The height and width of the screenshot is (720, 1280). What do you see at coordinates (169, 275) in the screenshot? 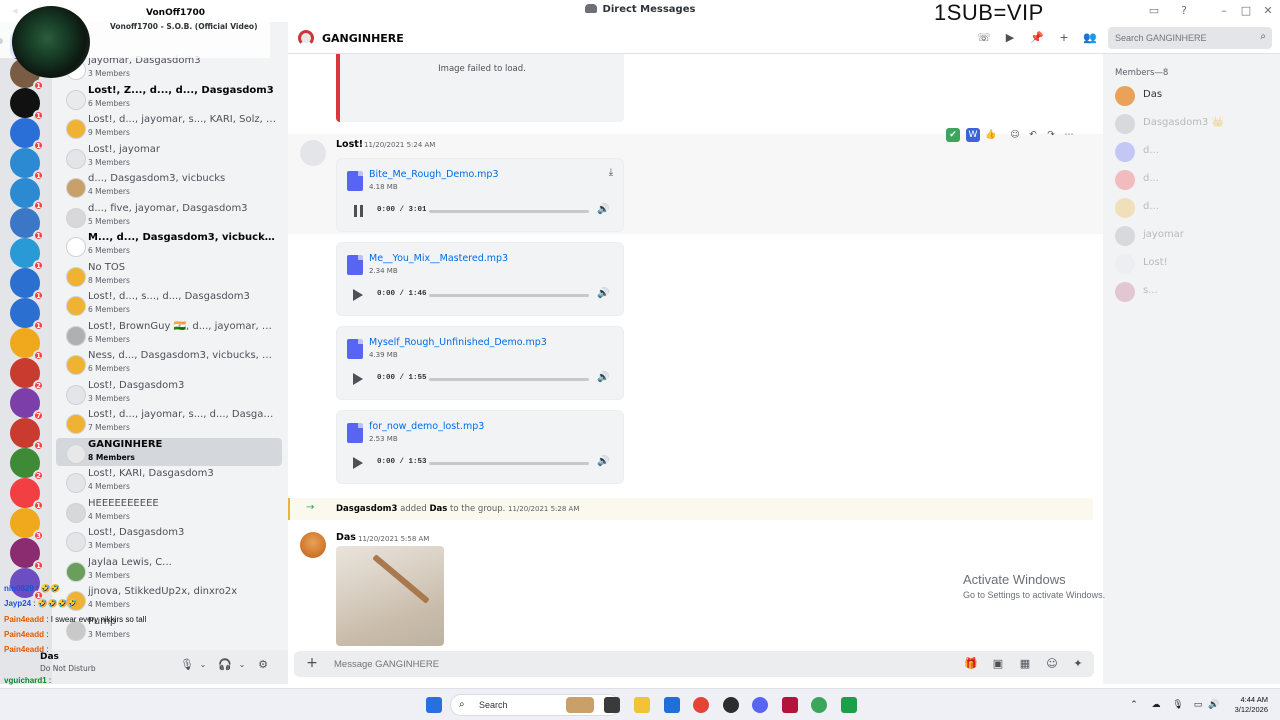
I see `dm-item: No TOS 8 Members` at bounding box center [169, 275].